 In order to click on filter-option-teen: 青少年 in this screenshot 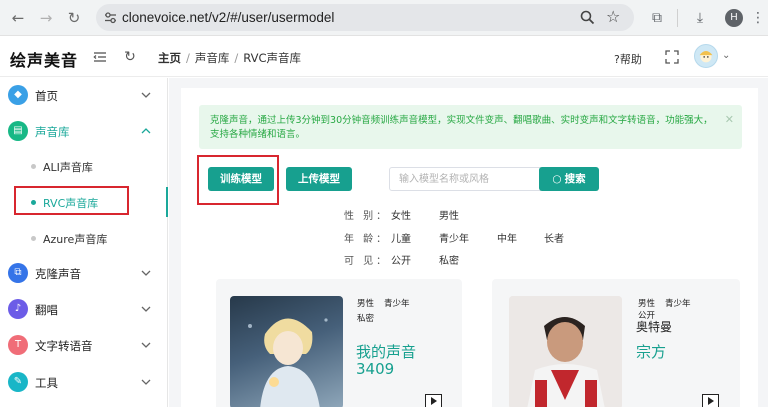, I will do `click(454, 237)`.